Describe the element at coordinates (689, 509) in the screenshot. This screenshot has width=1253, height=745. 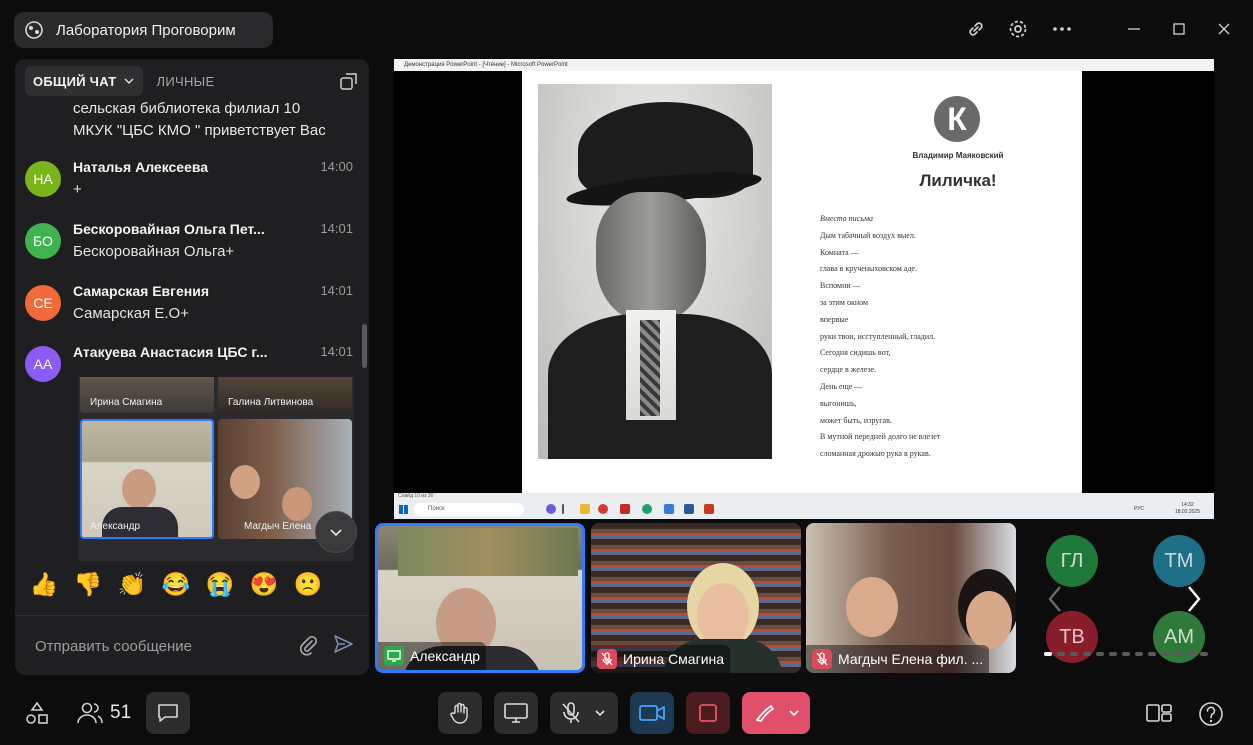
I see `word-icon` at that location.